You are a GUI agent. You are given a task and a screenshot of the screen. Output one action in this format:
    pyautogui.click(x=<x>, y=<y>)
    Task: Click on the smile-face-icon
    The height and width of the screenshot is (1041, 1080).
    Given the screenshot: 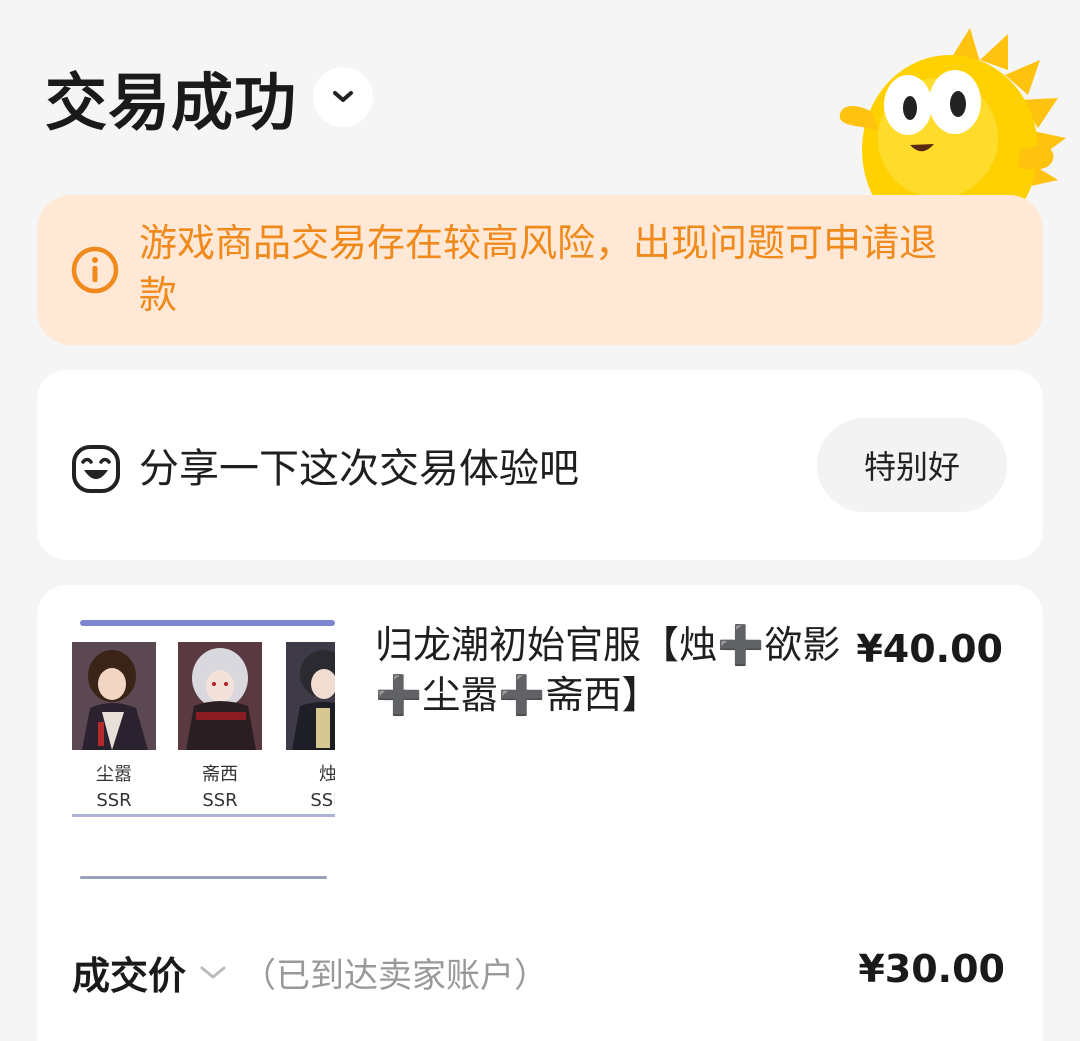 What is the action you would take?
    pyautogui.click(x=96, y=469)
    